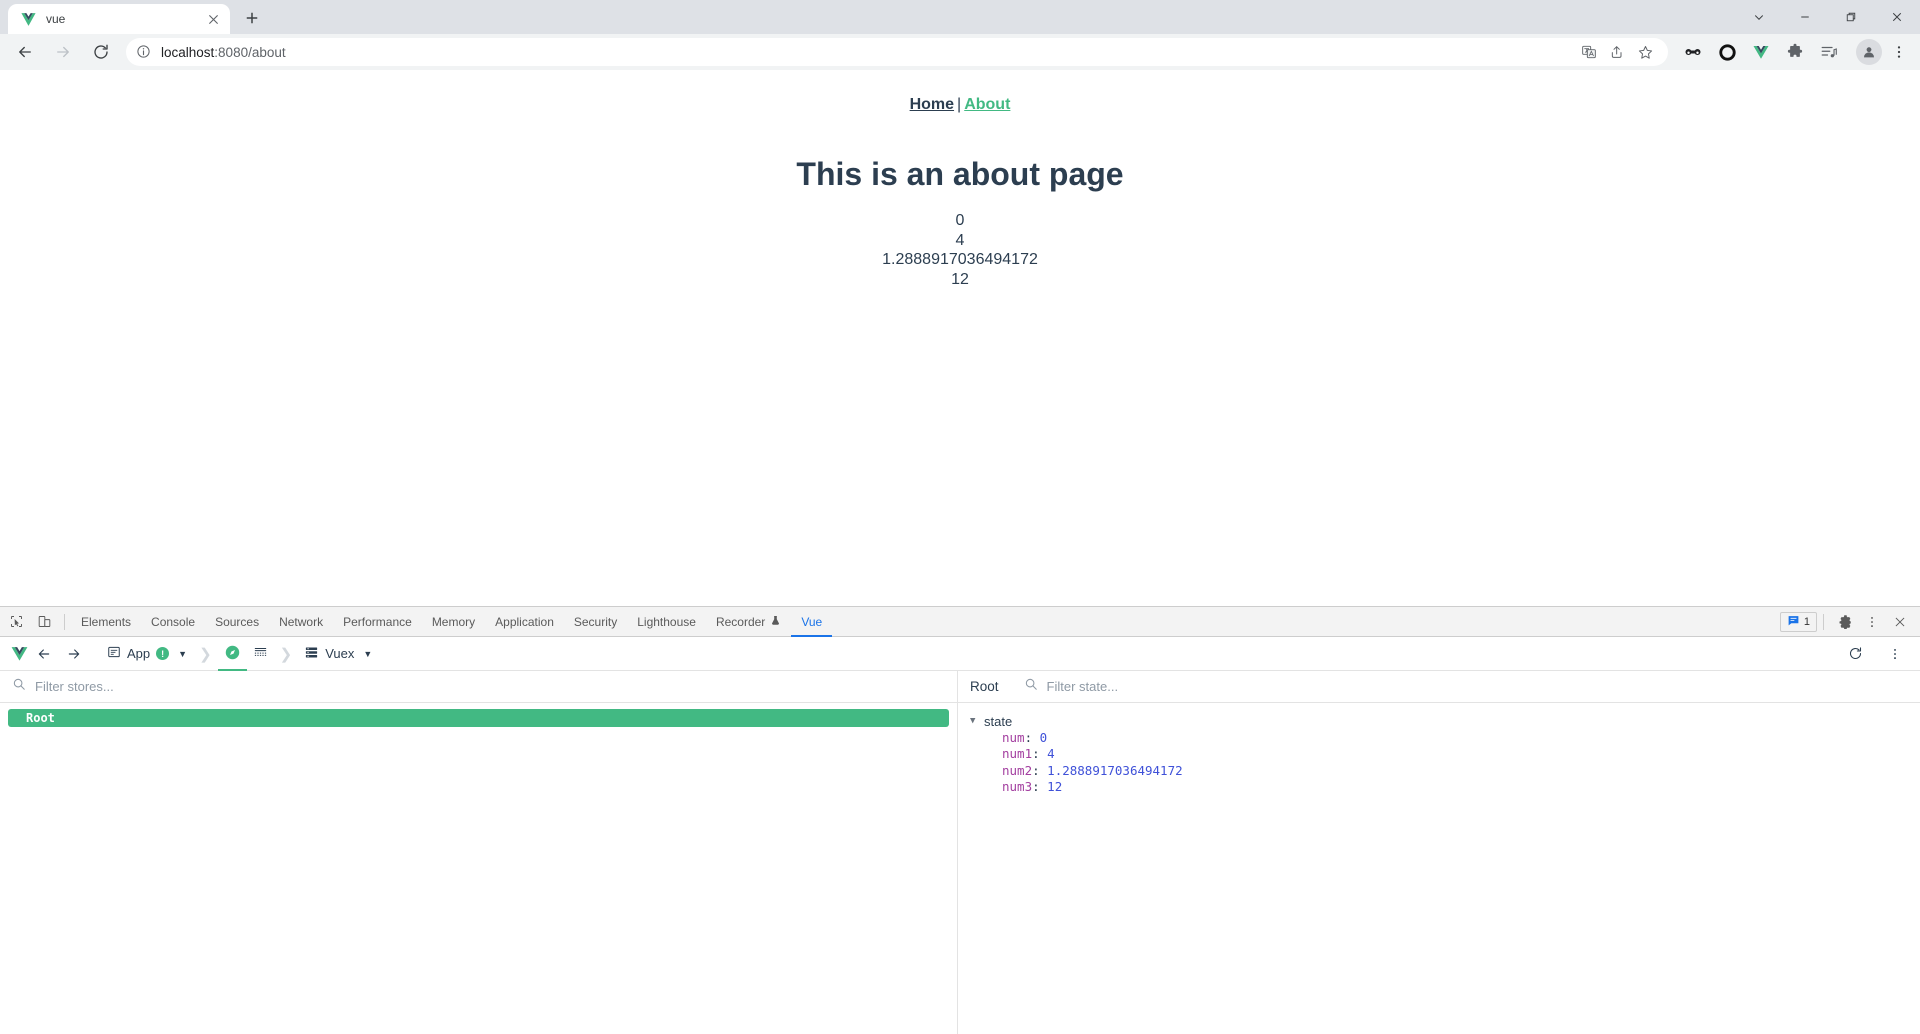  I want to click on tab-label: Console, so click(173, 621).